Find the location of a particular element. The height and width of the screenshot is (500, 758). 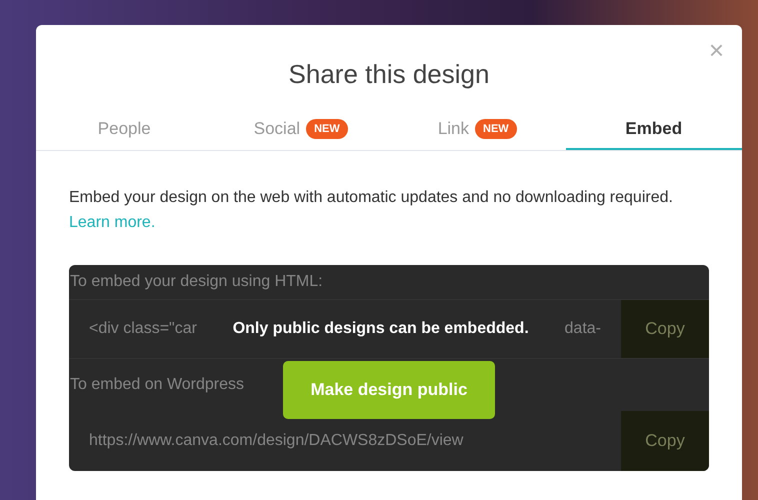

code-text: <div class="car is located at coordinates (143, 329).